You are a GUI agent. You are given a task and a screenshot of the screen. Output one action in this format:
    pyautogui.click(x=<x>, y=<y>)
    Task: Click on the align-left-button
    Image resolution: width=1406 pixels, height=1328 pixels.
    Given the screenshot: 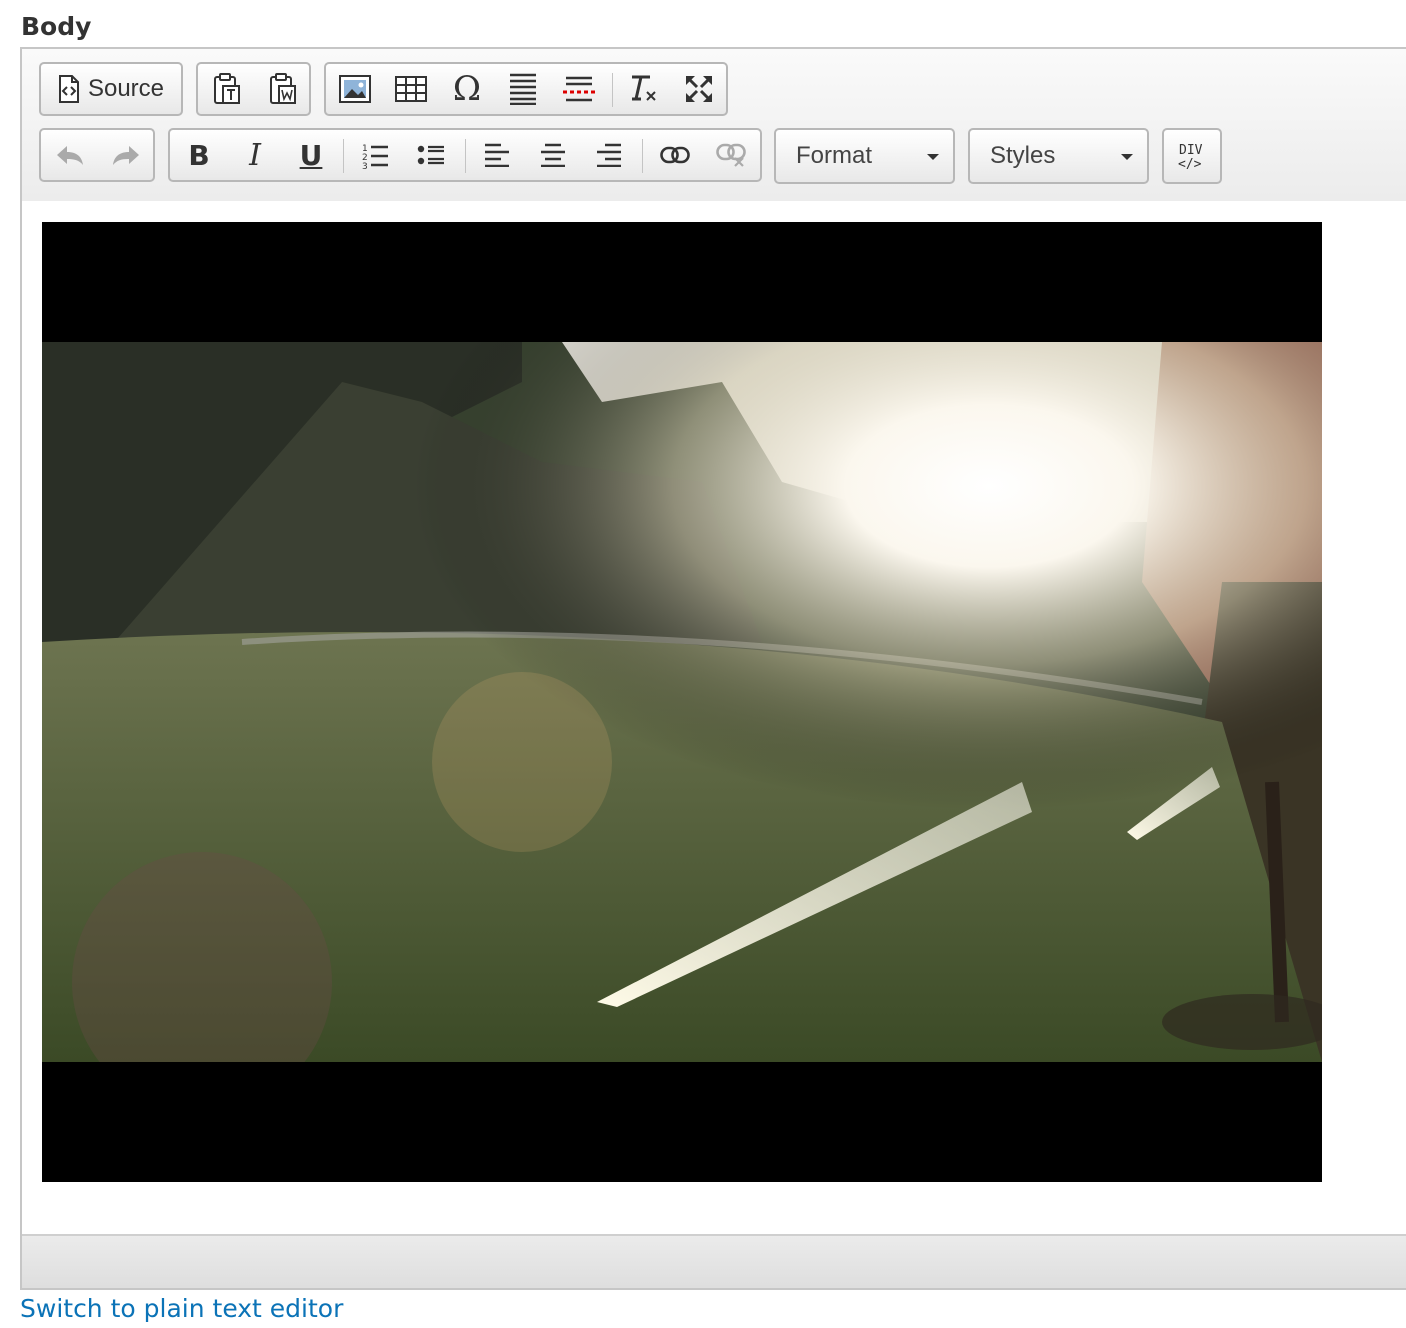 What is the action you would take?
    pyautogui.click(x=497, y=155)
    